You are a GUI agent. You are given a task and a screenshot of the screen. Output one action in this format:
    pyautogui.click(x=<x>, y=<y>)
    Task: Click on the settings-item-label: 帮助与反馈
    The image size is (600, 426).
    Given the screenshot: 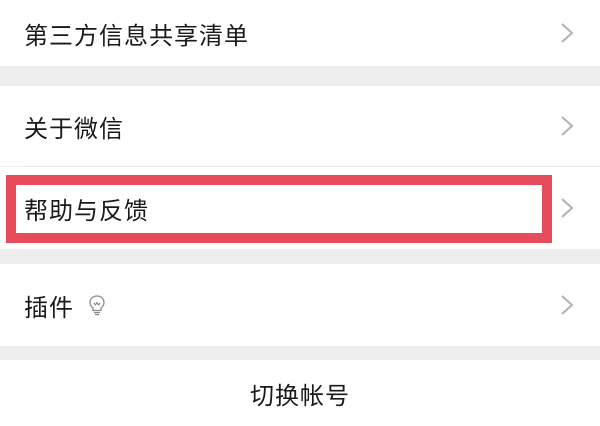 What is the action you would take?
    pyautogui.click(x=86, y=210)
    